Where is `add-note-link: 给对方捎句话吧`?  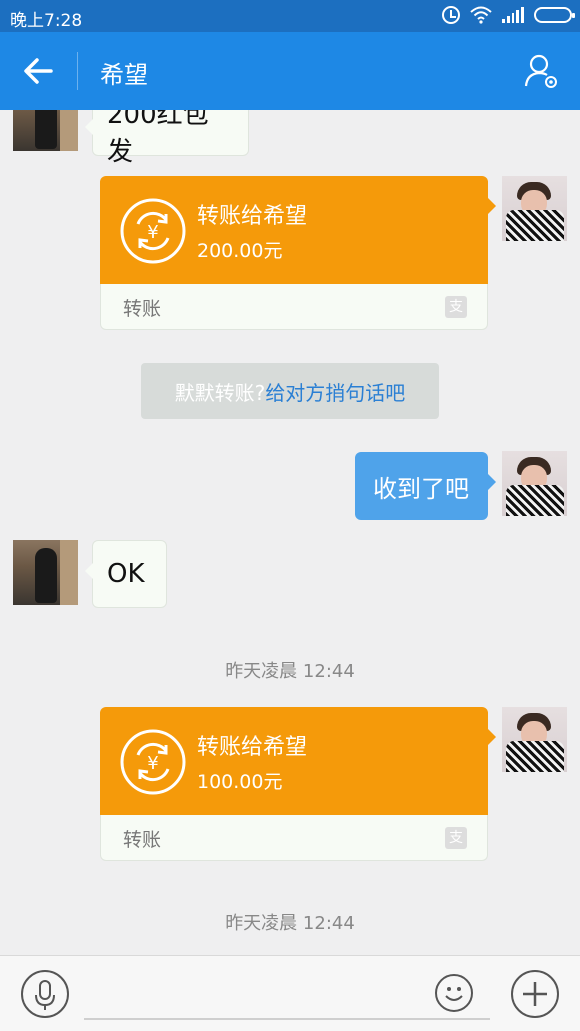
add-note-link: 给对方捎句话吧 is located at coordinates (335, 391).